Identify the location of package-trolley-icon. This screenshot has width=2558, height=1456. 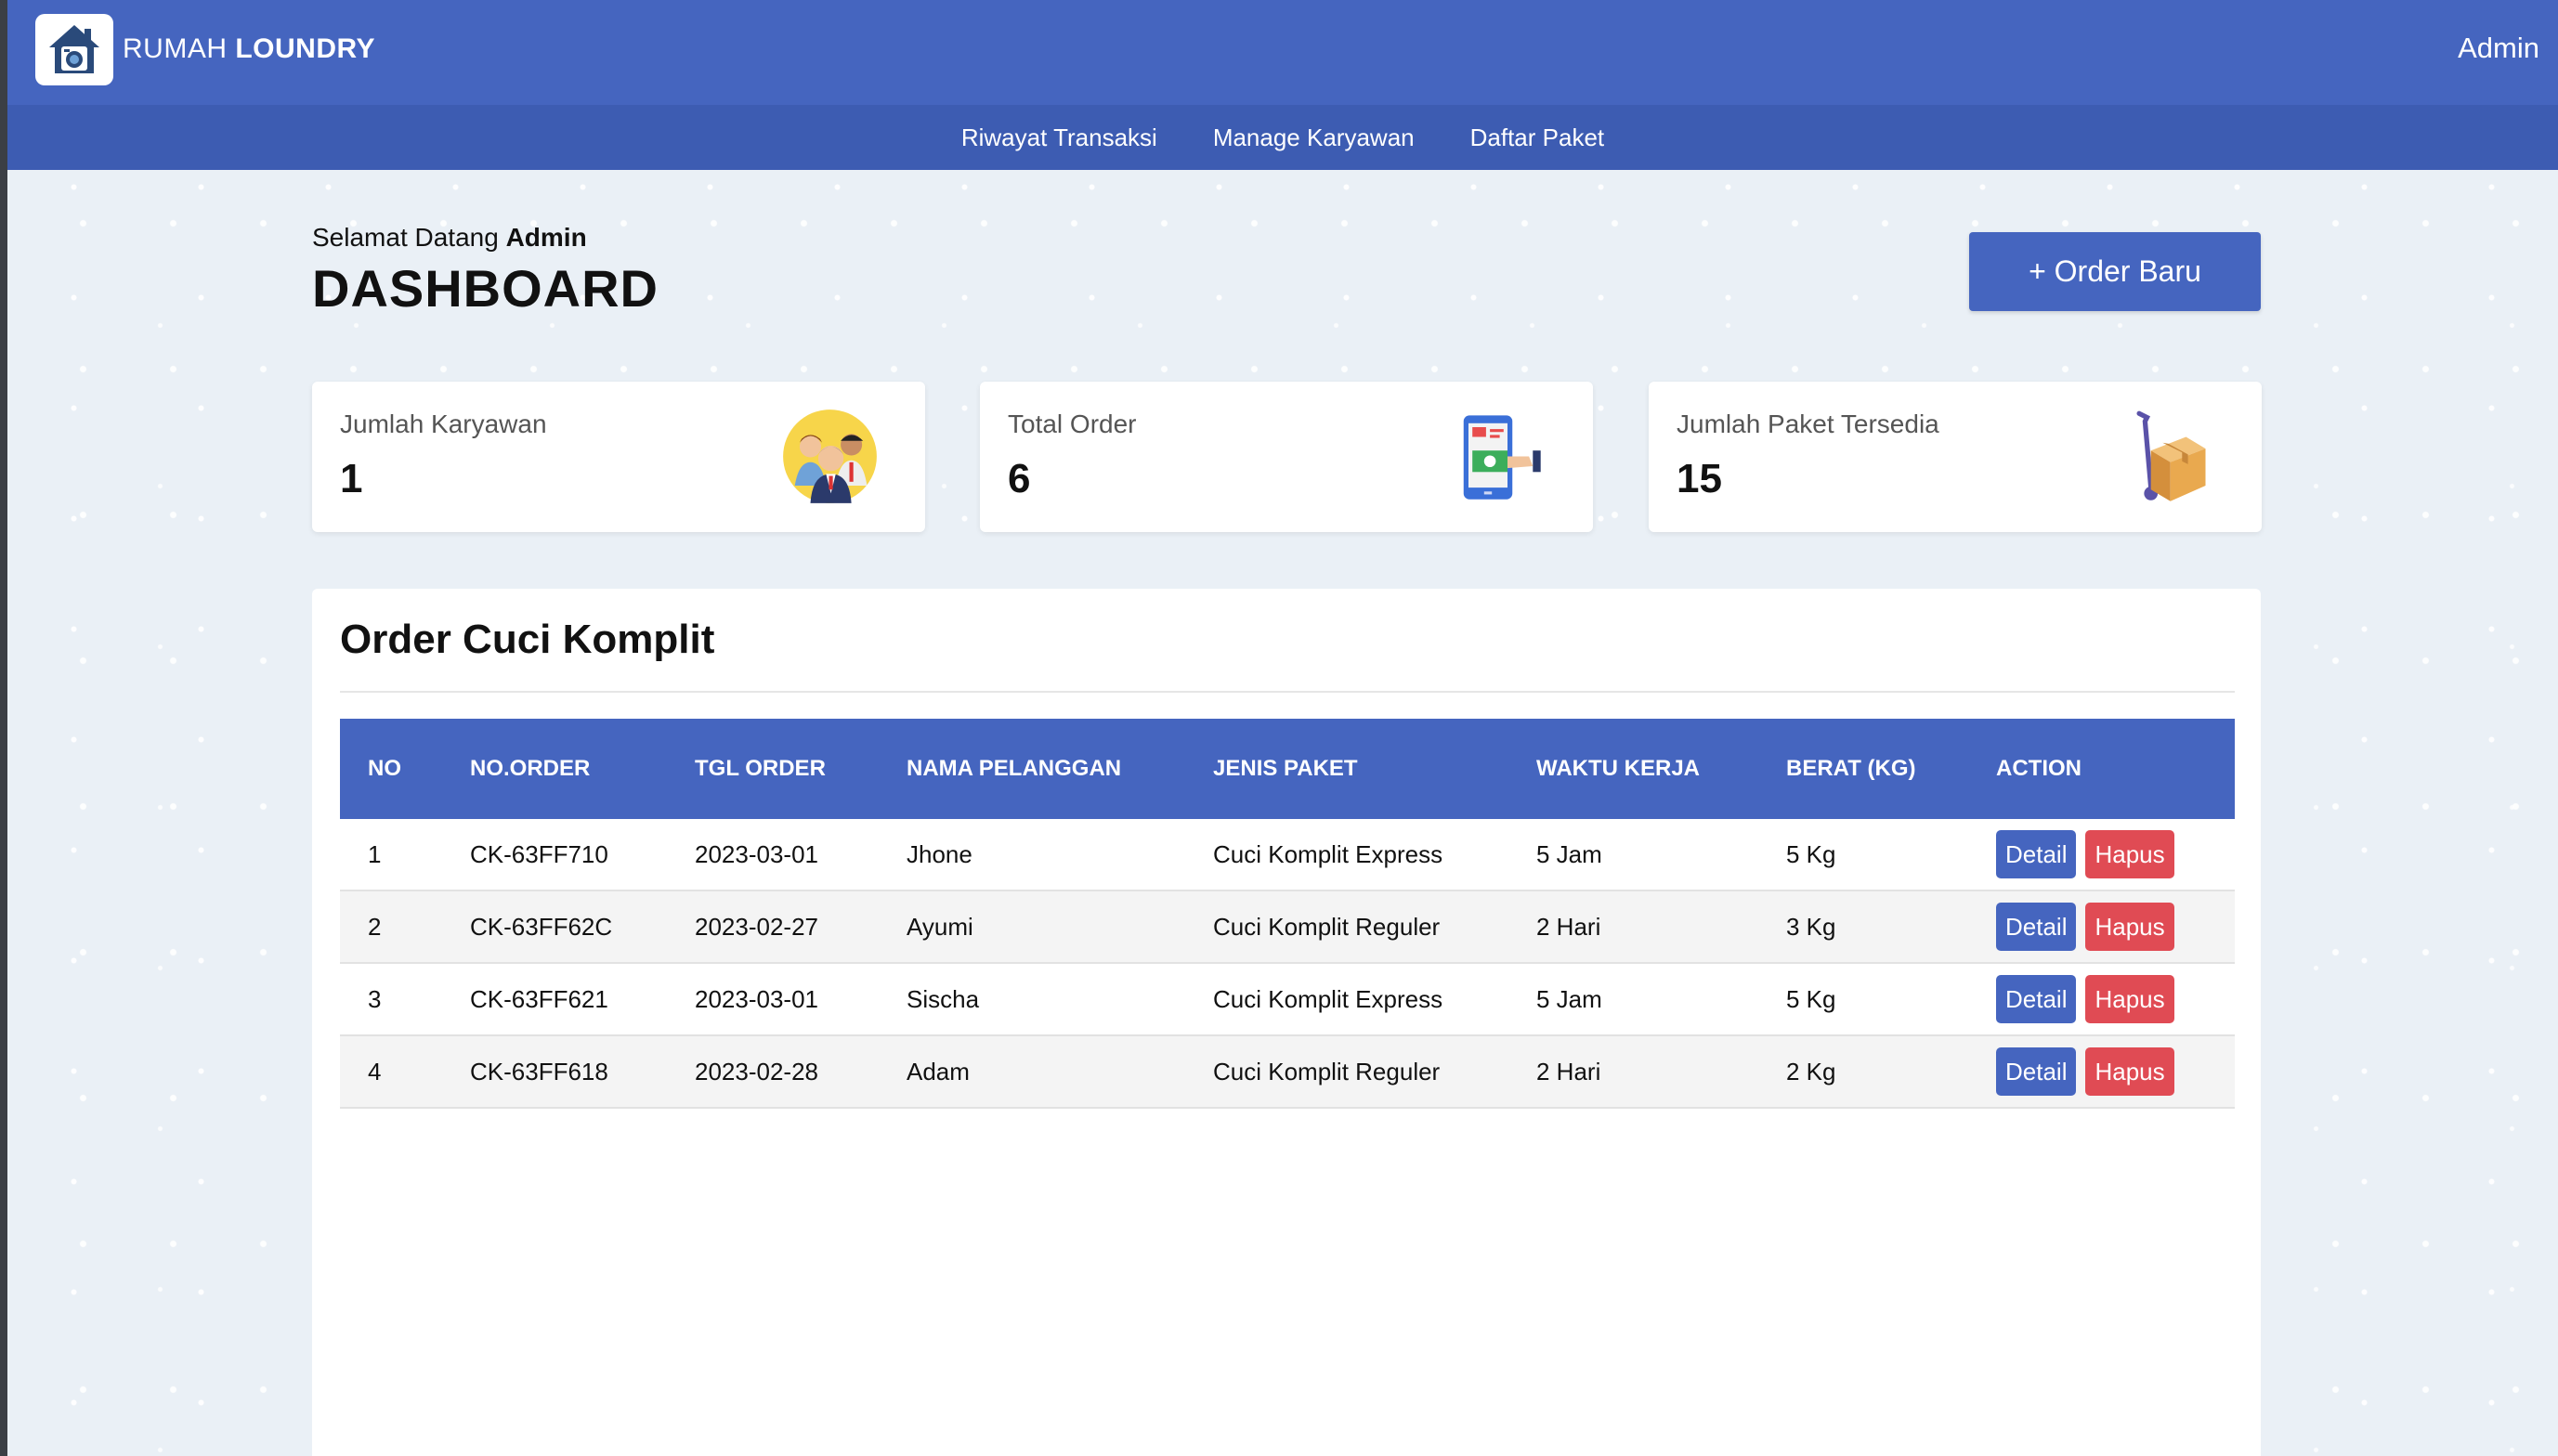
(2171, 455).